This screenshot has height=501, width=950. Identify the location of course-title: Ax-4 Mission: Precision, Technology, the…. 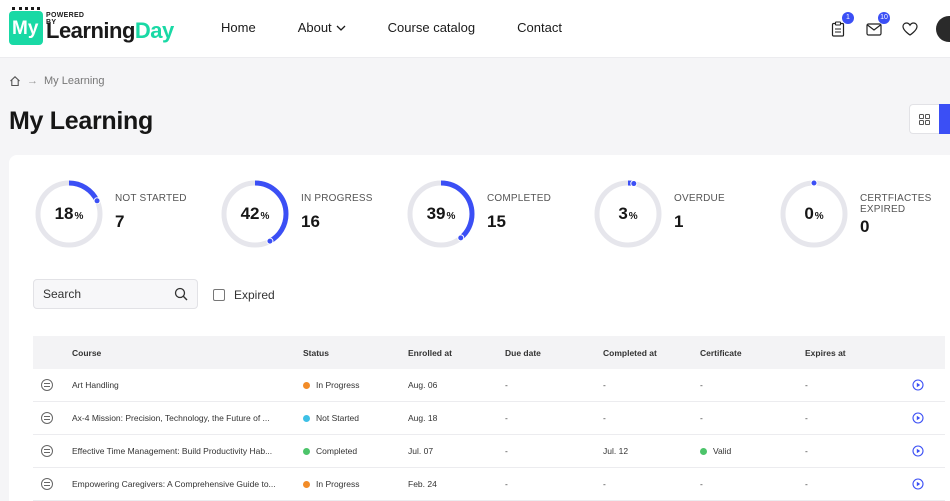
(178, 418).